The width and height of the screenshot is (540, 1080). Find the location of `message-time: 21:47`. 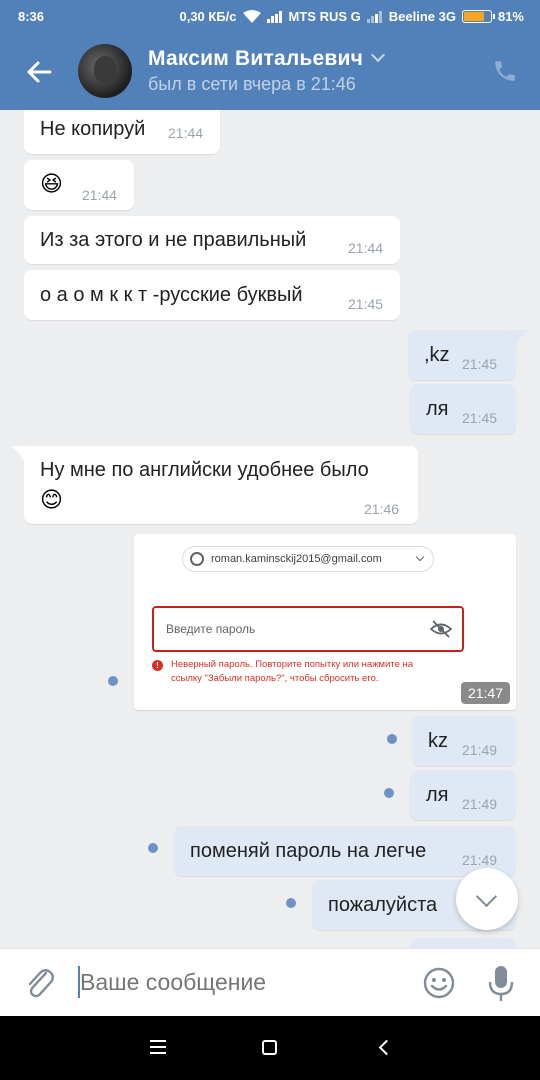

message-time: 21:47 is located at coordinates (485, 693).